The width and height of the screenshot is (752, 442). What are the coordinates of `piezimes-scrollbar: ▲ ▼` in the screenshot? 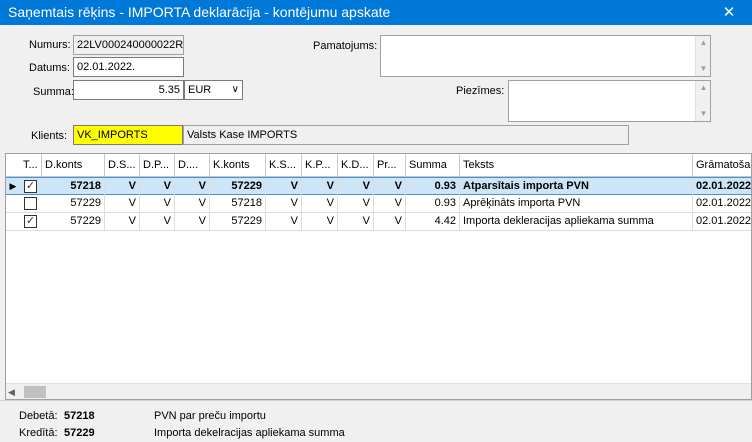 It's located at (702, 101).